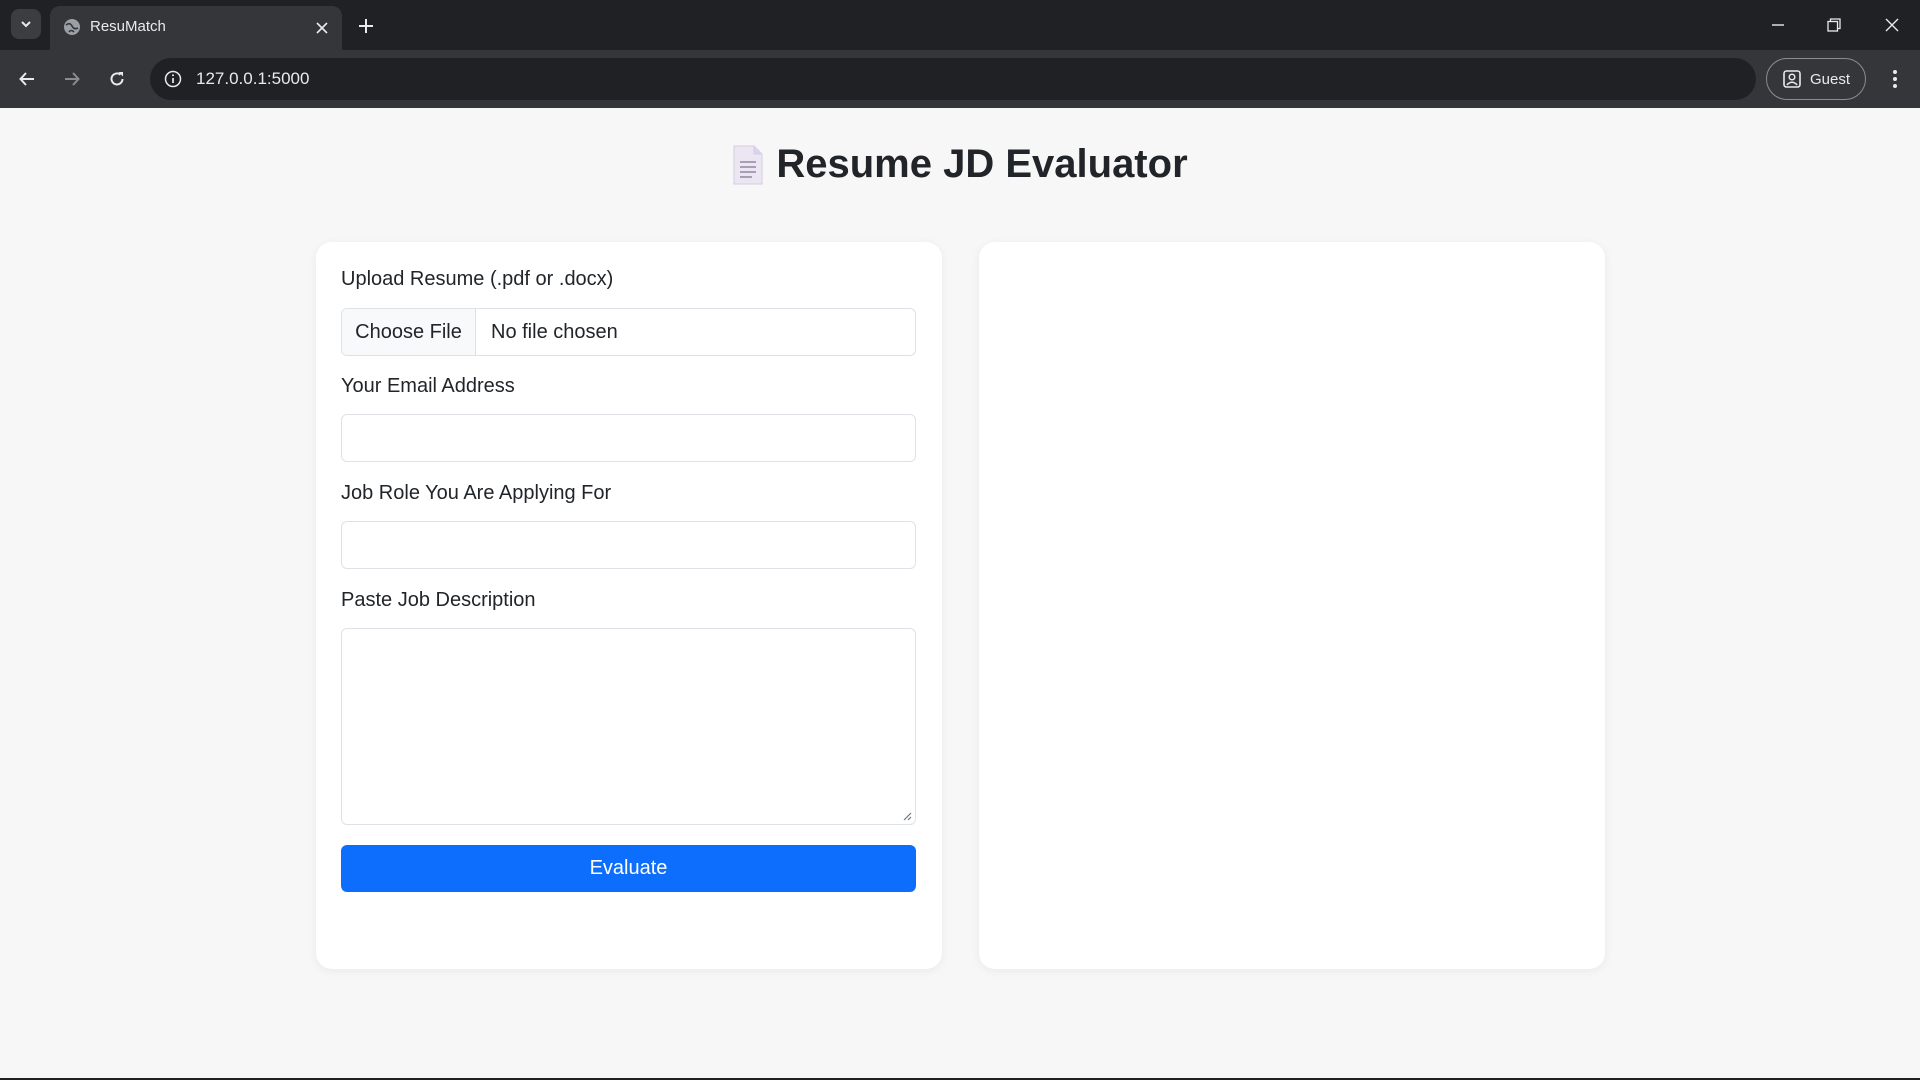 The image size is (1920, 1080). I want to click on minimize-button, so click(1778, 25).